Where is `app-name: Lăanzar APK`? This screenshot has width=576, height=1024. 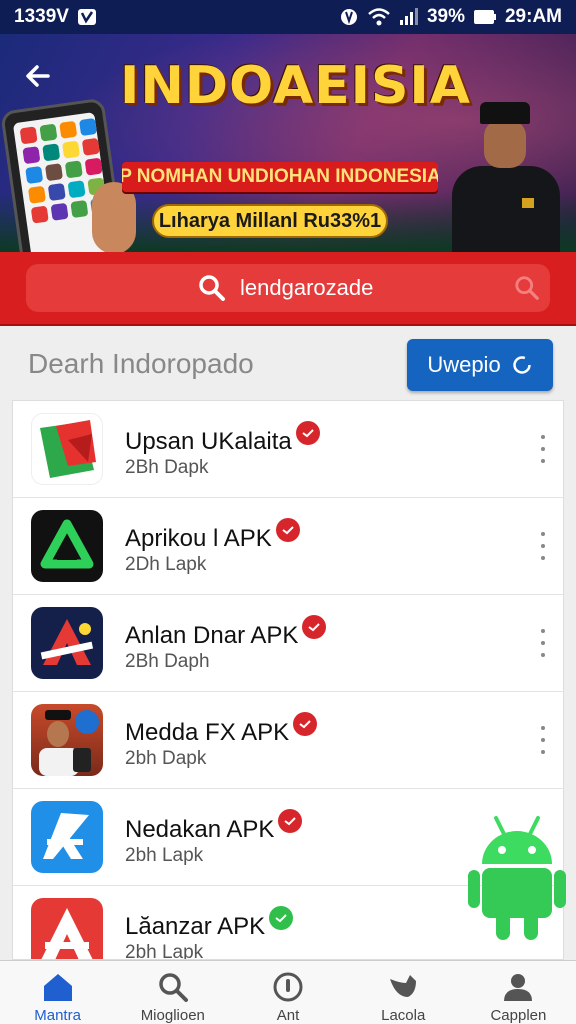
app-name: Lăanzar APK is located at coordinates (195, 926).